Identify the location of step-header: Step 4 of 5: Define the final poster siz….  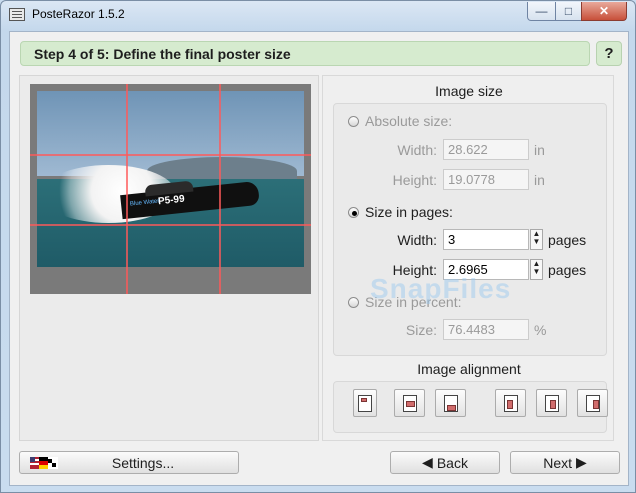
(305, 53).